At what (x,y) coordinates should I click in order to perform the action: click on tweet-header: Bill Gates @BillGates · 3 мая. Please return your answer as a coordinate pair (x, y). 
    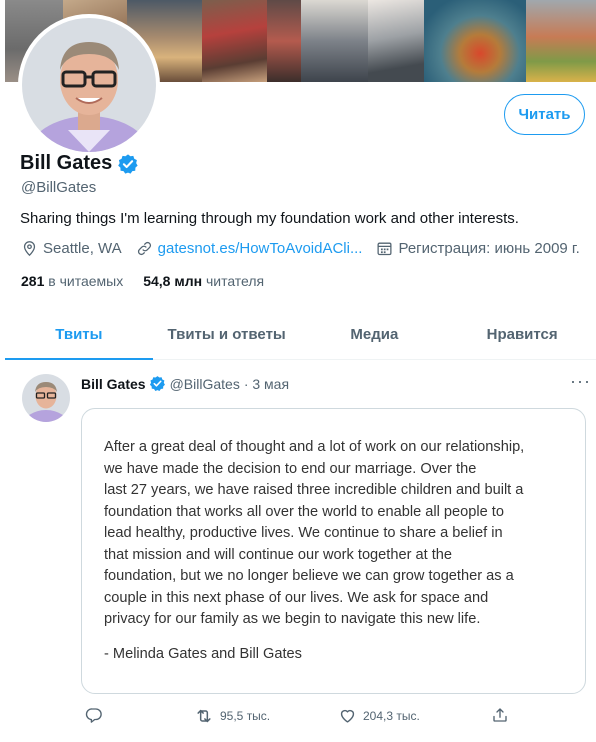
    Looking at the image, I should click on (185, 383).